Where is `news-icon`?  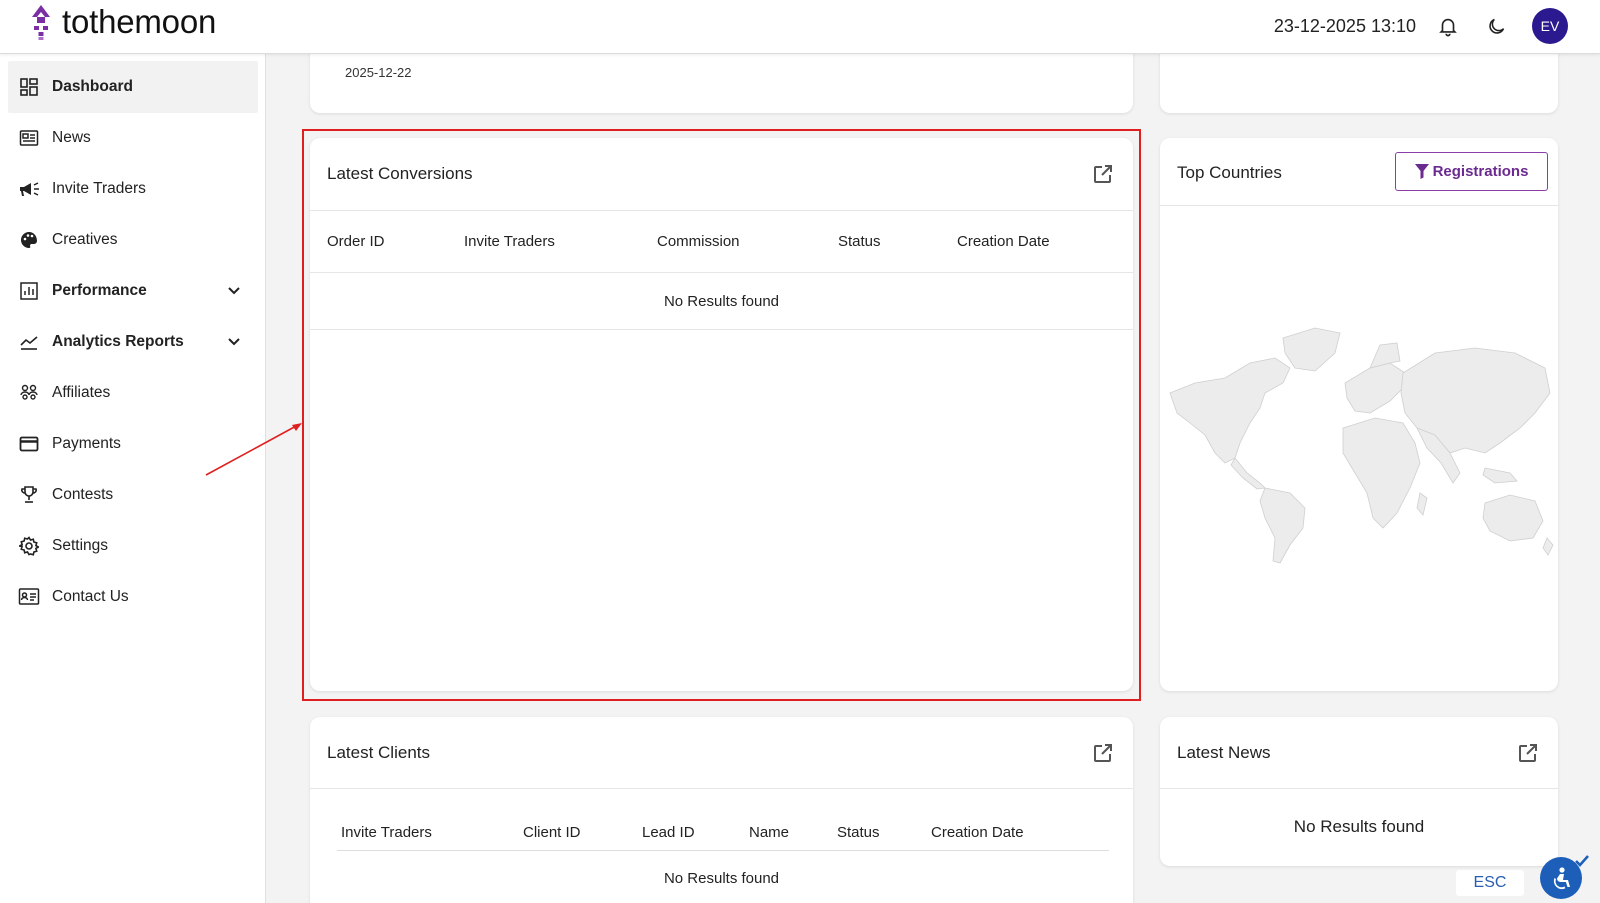 news-icon is located at coordinates (29, 138).